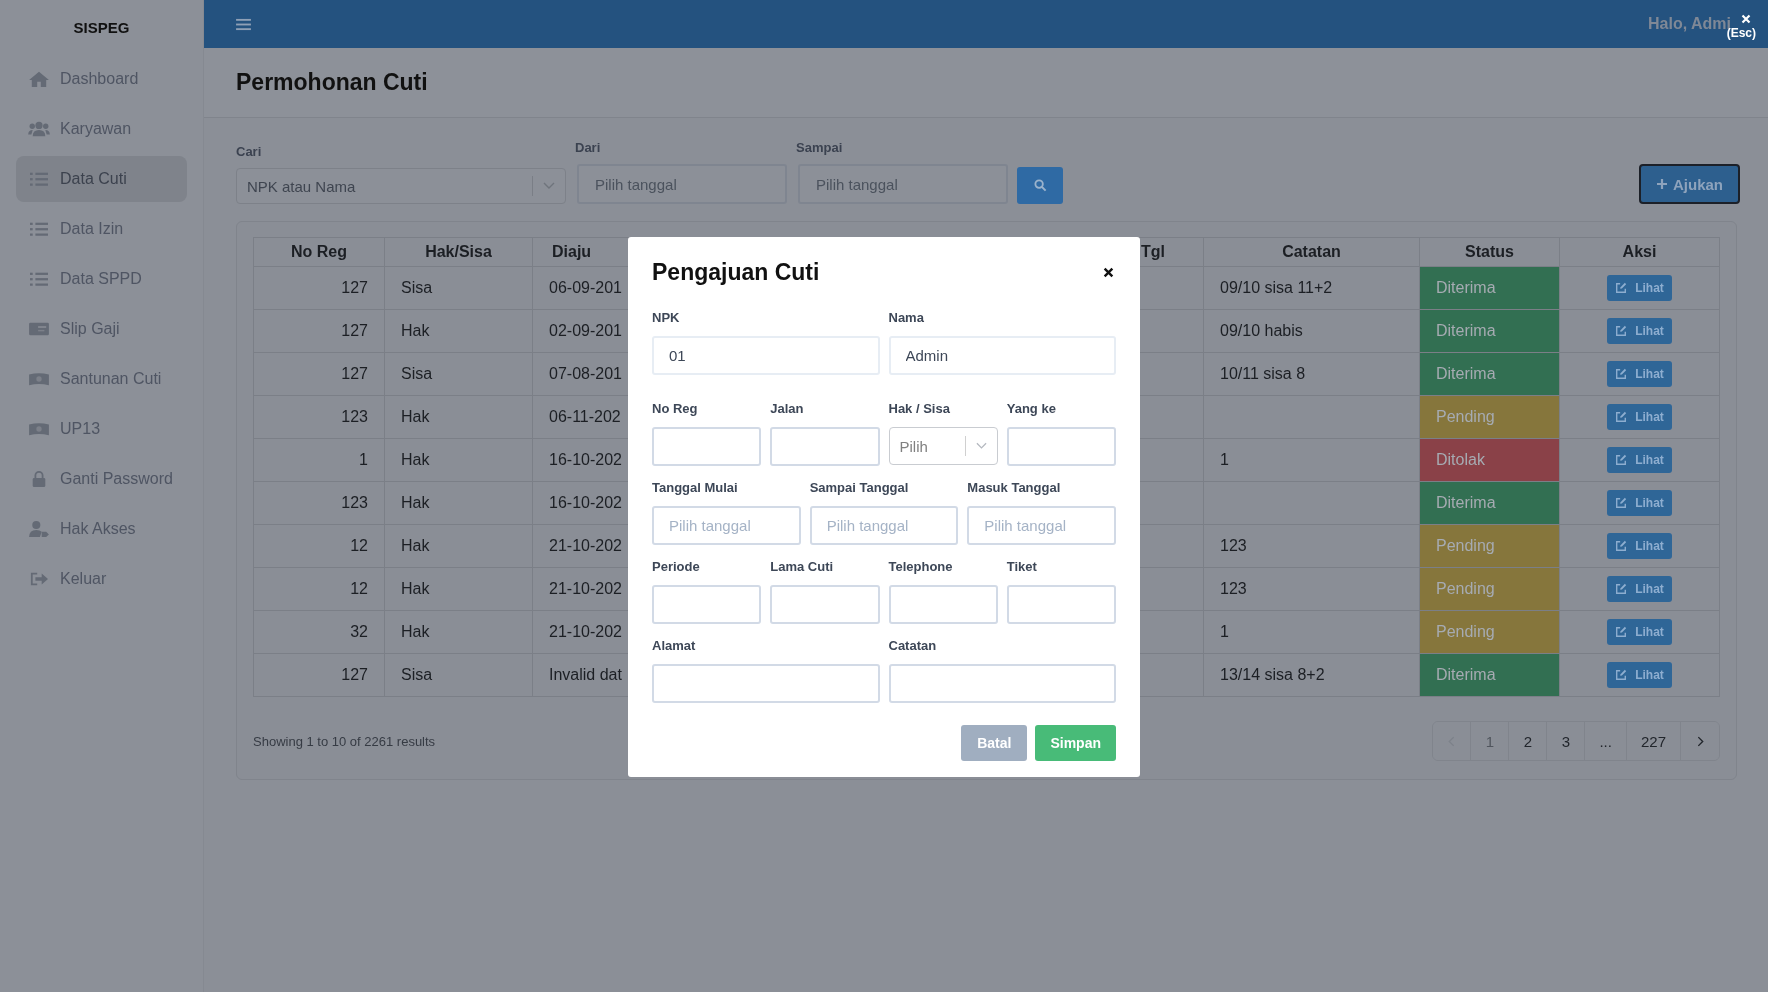  Describe the element at coordinates (588, 147) in the screenshot. I see `field-label: Dari` at that location.